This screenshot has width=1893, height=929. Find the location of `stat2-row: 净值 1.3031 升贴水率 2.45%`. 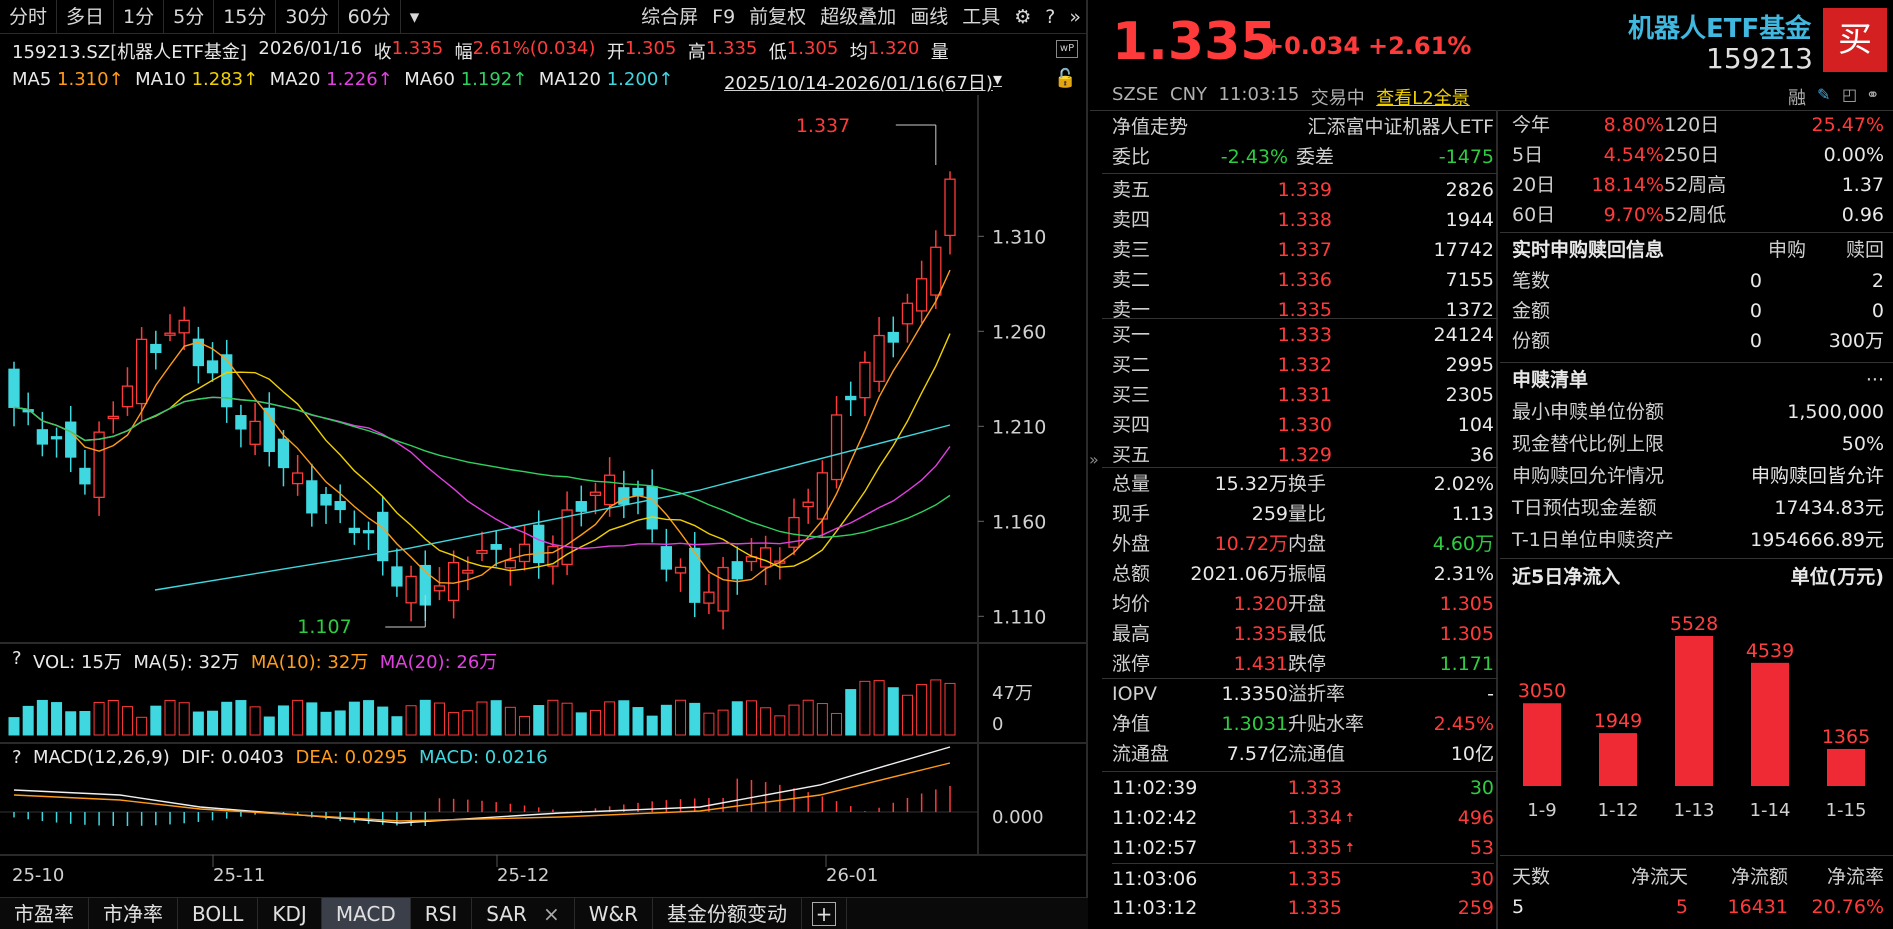

stat2-row: 净值 1.3031 升贴水率 2.45% is located at coordinates (1303, 724).